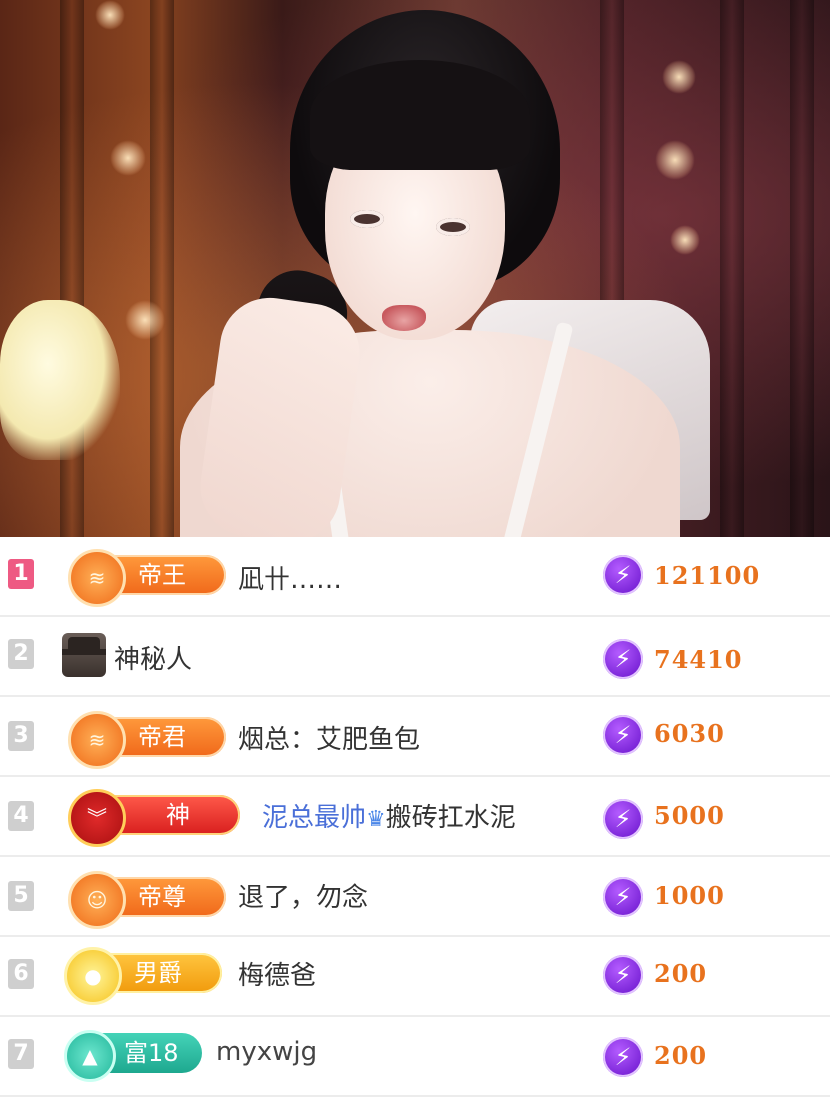  What do you see at coordinates (329, 737) in the screenshot?
I see `username: 烟总：艾肥鱼包` at bounding box center [329, 737].